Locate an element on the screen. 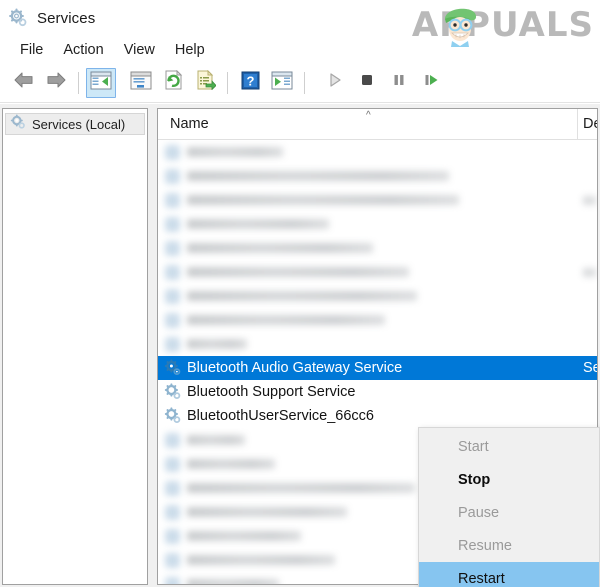  list-item-label: Bluetooth Support Service is located at coordinates (271, 392).